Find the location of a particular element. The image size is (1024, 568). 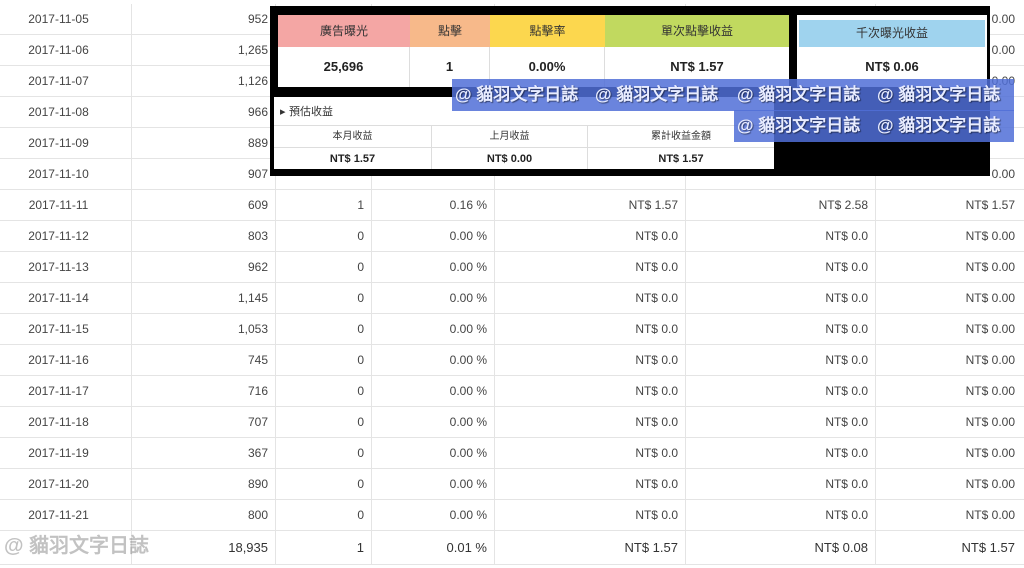

cell-impressions: 803 is located at coordinates (204, 236).